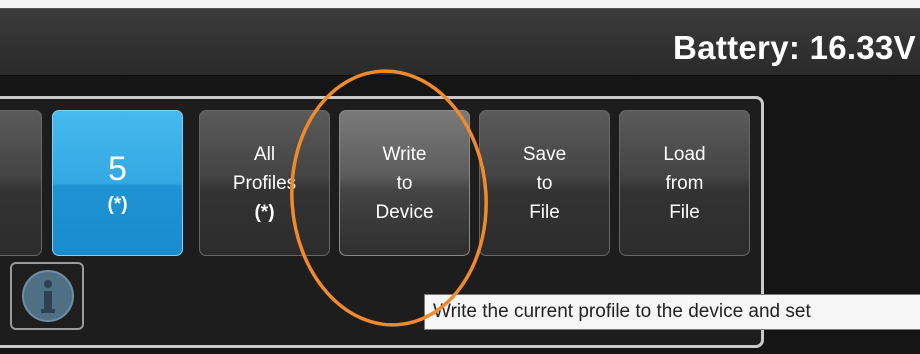 This screenshot has height=354, width=920. I want to click on load-from-file-line-2: from, so click(684, 183).